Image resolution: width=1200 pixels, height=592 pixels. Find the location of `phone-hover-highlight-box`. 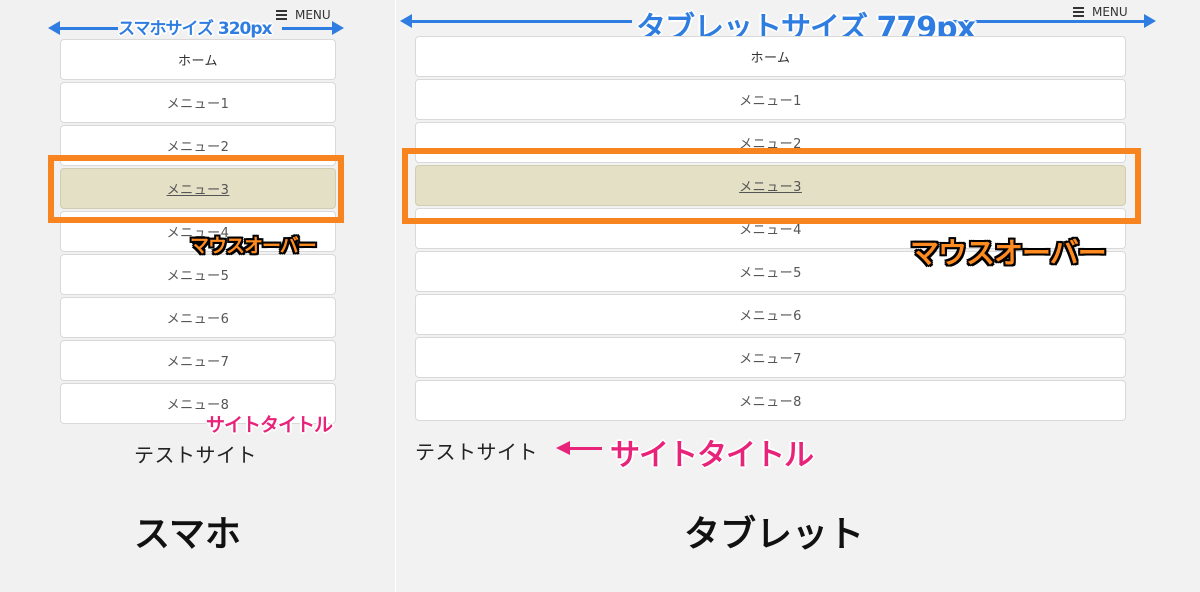

phone-hover-highlight-box is located at coordinates (196, 189).